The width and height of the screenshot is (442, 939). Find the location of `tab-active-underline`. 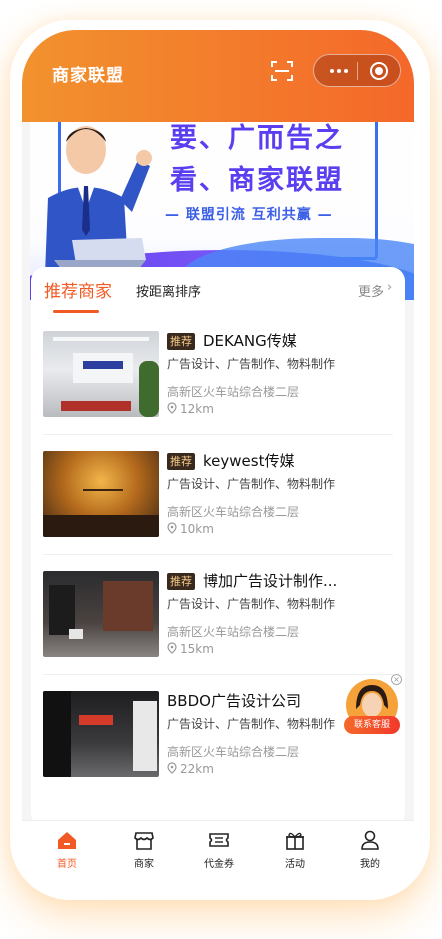

tab-active-underline is located at coordinates (76, 311).